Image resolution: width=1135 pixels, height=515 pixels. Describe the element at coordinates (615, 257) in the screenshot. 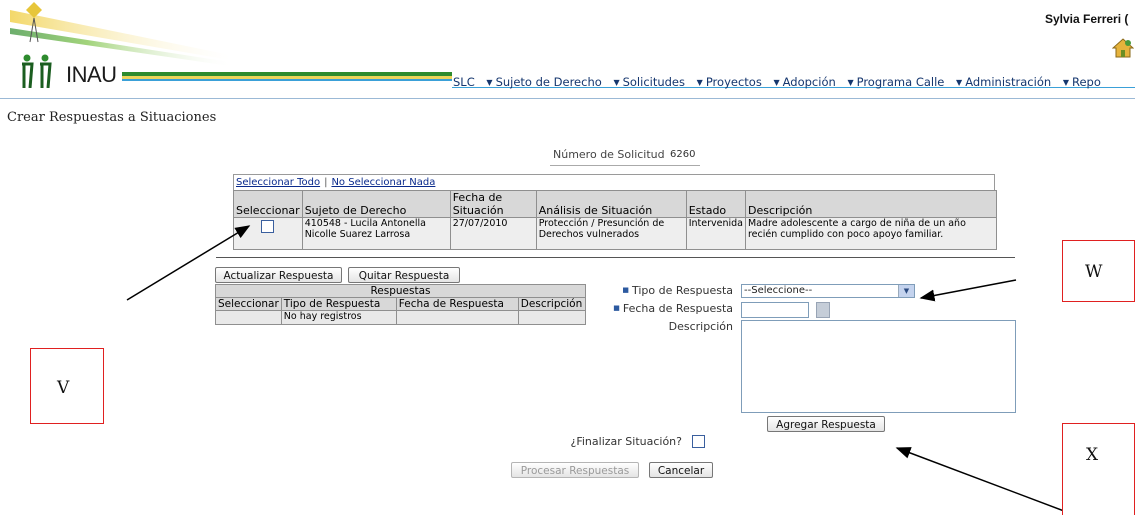

I see `section-divider` at that location.